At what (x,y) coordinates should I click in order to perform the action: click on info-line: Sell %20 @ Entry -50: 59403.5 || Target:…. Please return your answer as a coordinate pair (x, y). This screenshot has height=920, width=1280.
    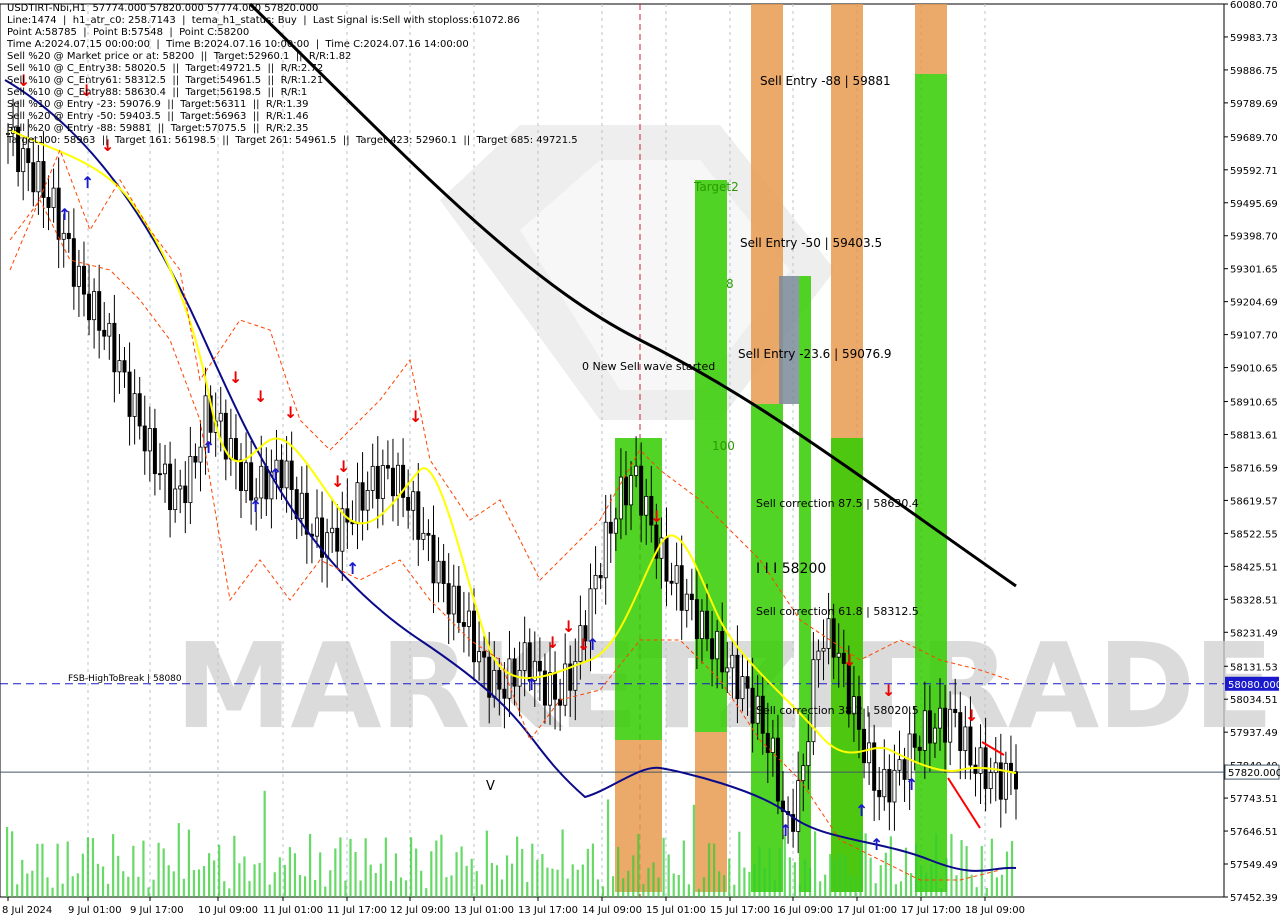
    Looking at the image, I should click on (158, 116).